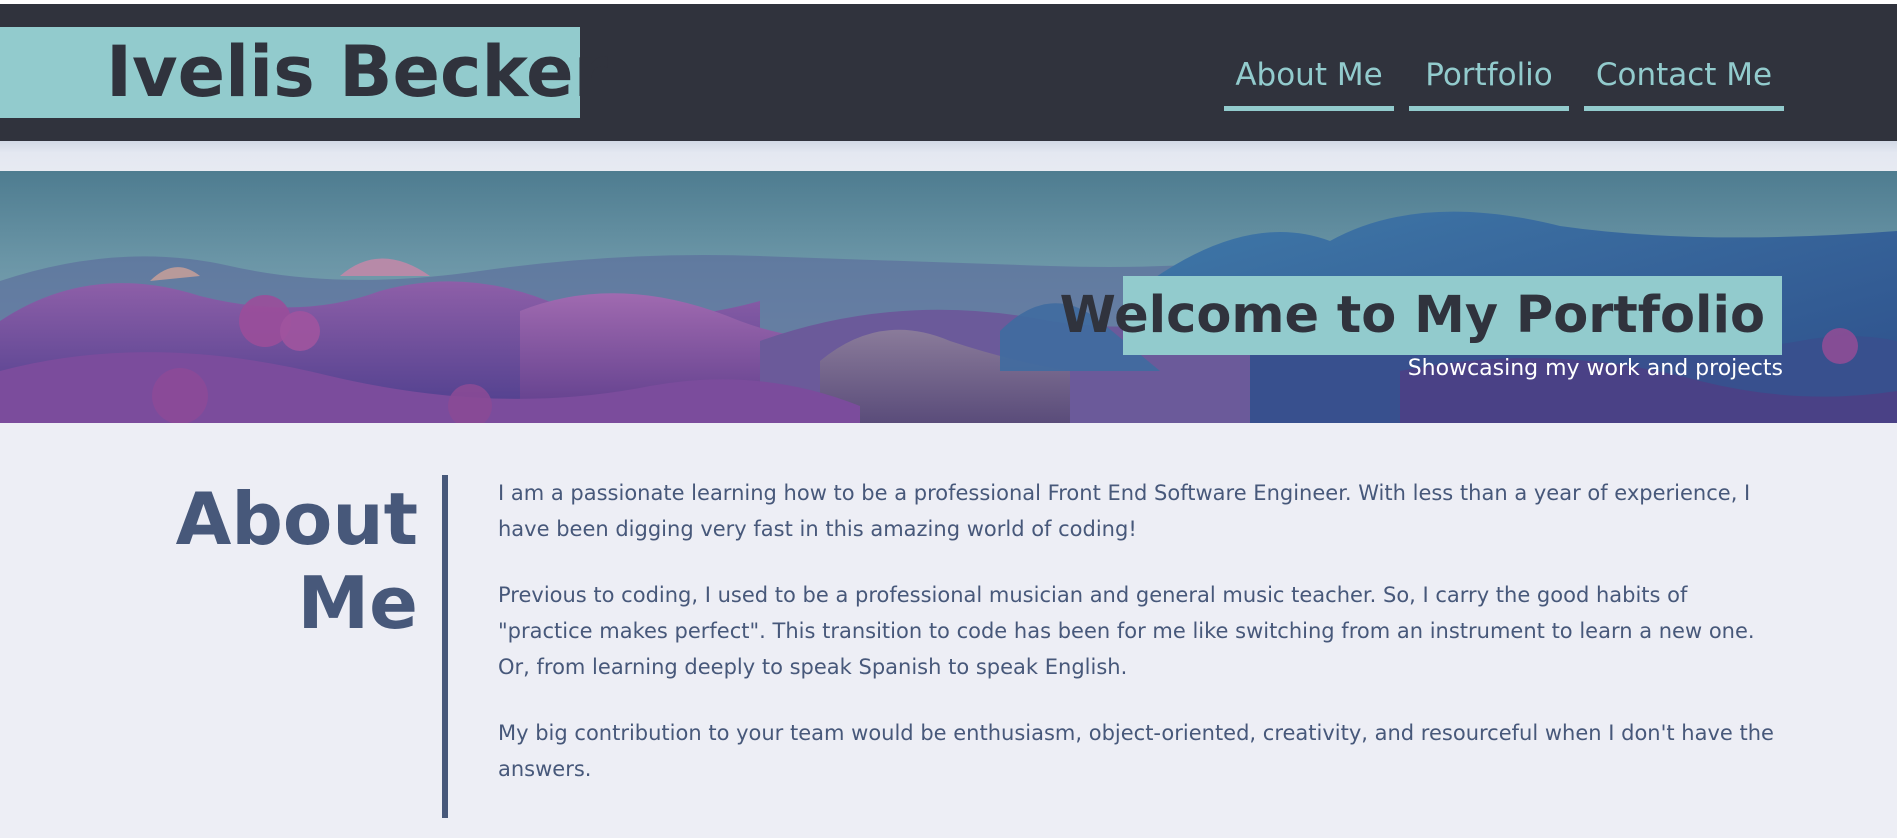 This screenshot has height=838, width=1897. What do you see at coordinates (1595, 368) in the screenshot?
I see `hero-subtitle: Showcasing my work and projects` at bounding box center [1595, 368].